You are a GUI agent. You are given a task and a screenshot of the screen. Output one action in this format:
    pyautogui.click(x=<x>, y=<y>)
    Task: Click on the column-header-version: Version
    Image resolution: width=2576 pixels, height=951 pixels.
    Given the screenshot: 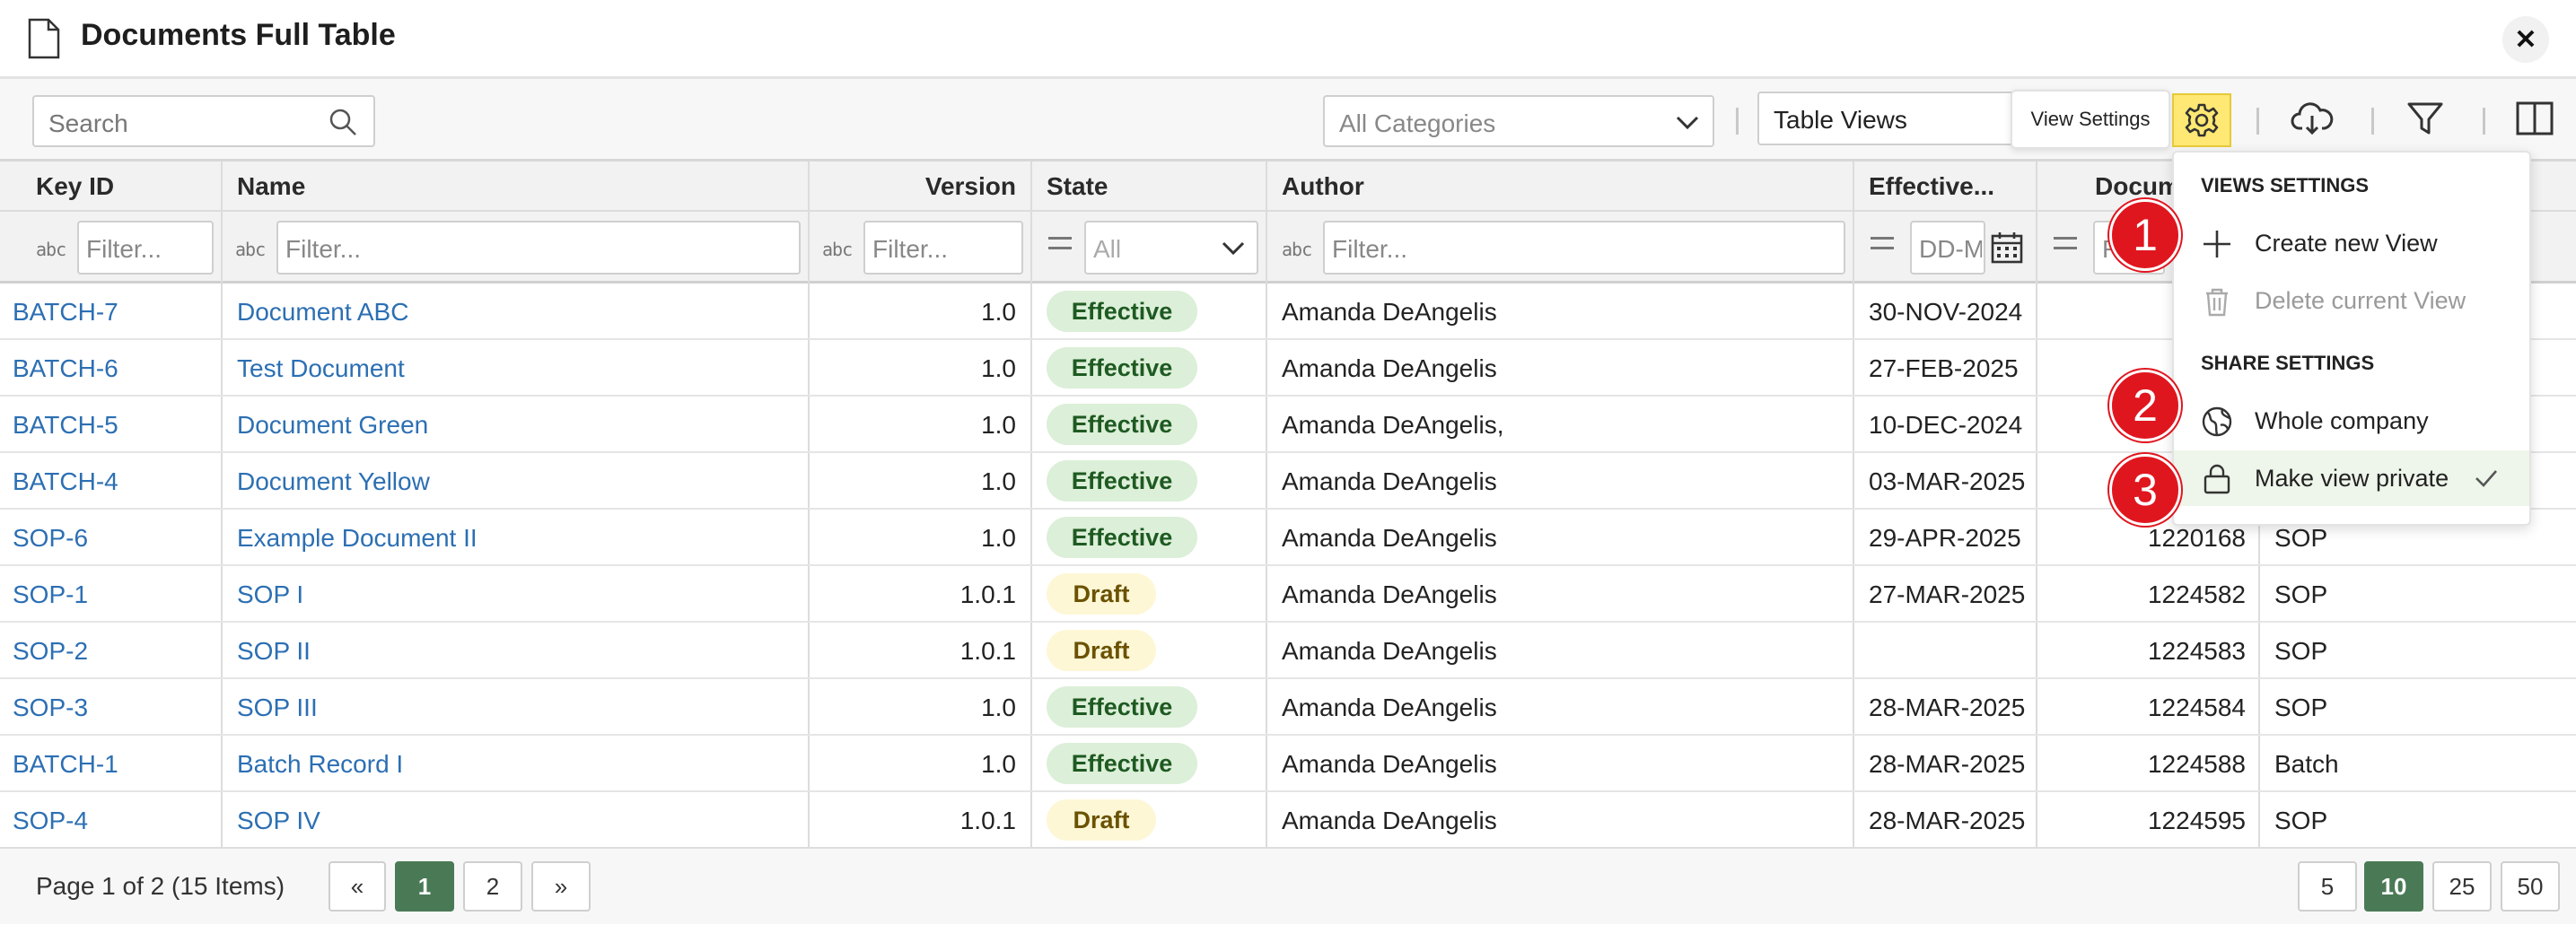 What is the action you would take?
    pyautogui.click(x=970, y=186)
    